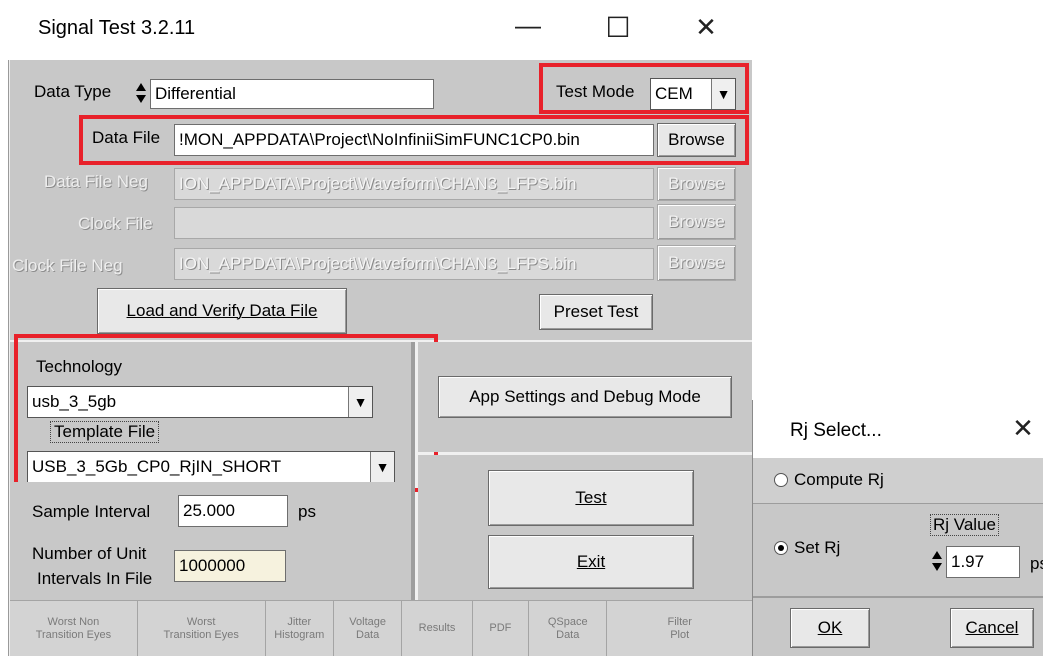  Describe the element at coordinates (91, 511) in the screenshot. I see `sample-interval-label: Sample Interval` at that location.